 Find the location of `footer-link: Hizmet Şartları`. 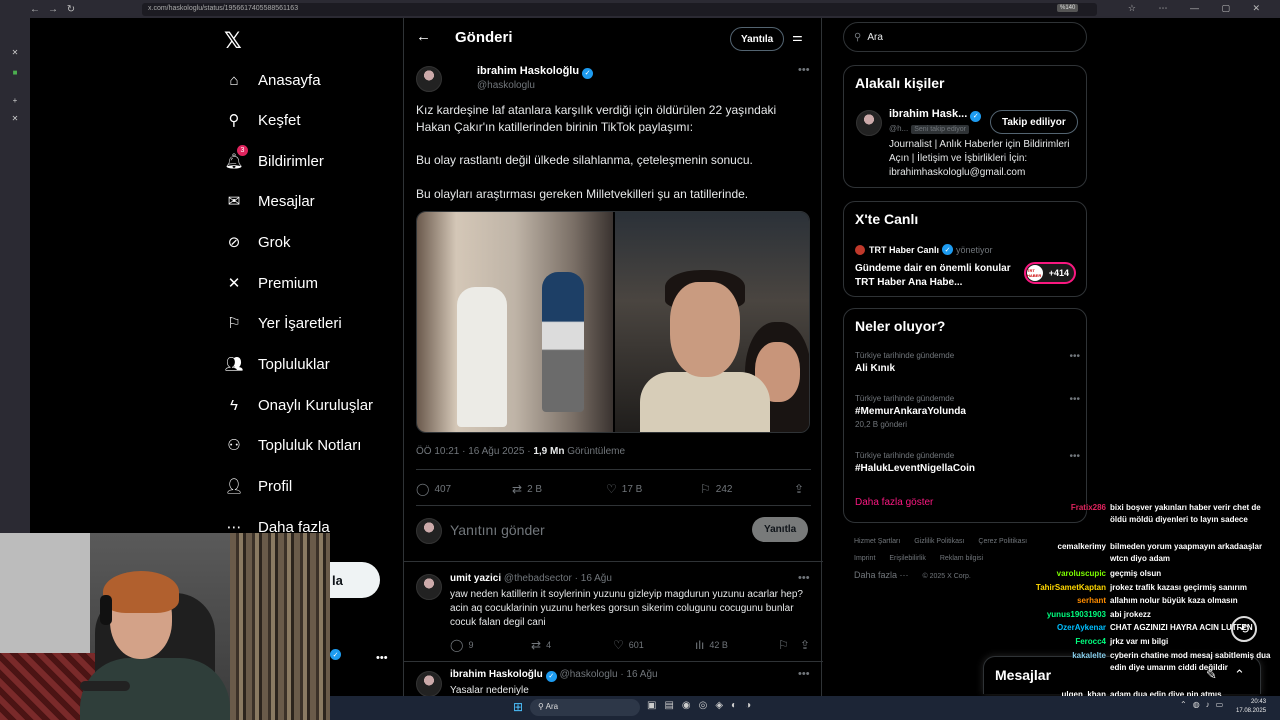

footer-link: Hizmet Şartları is located at coordinates (877, 541).